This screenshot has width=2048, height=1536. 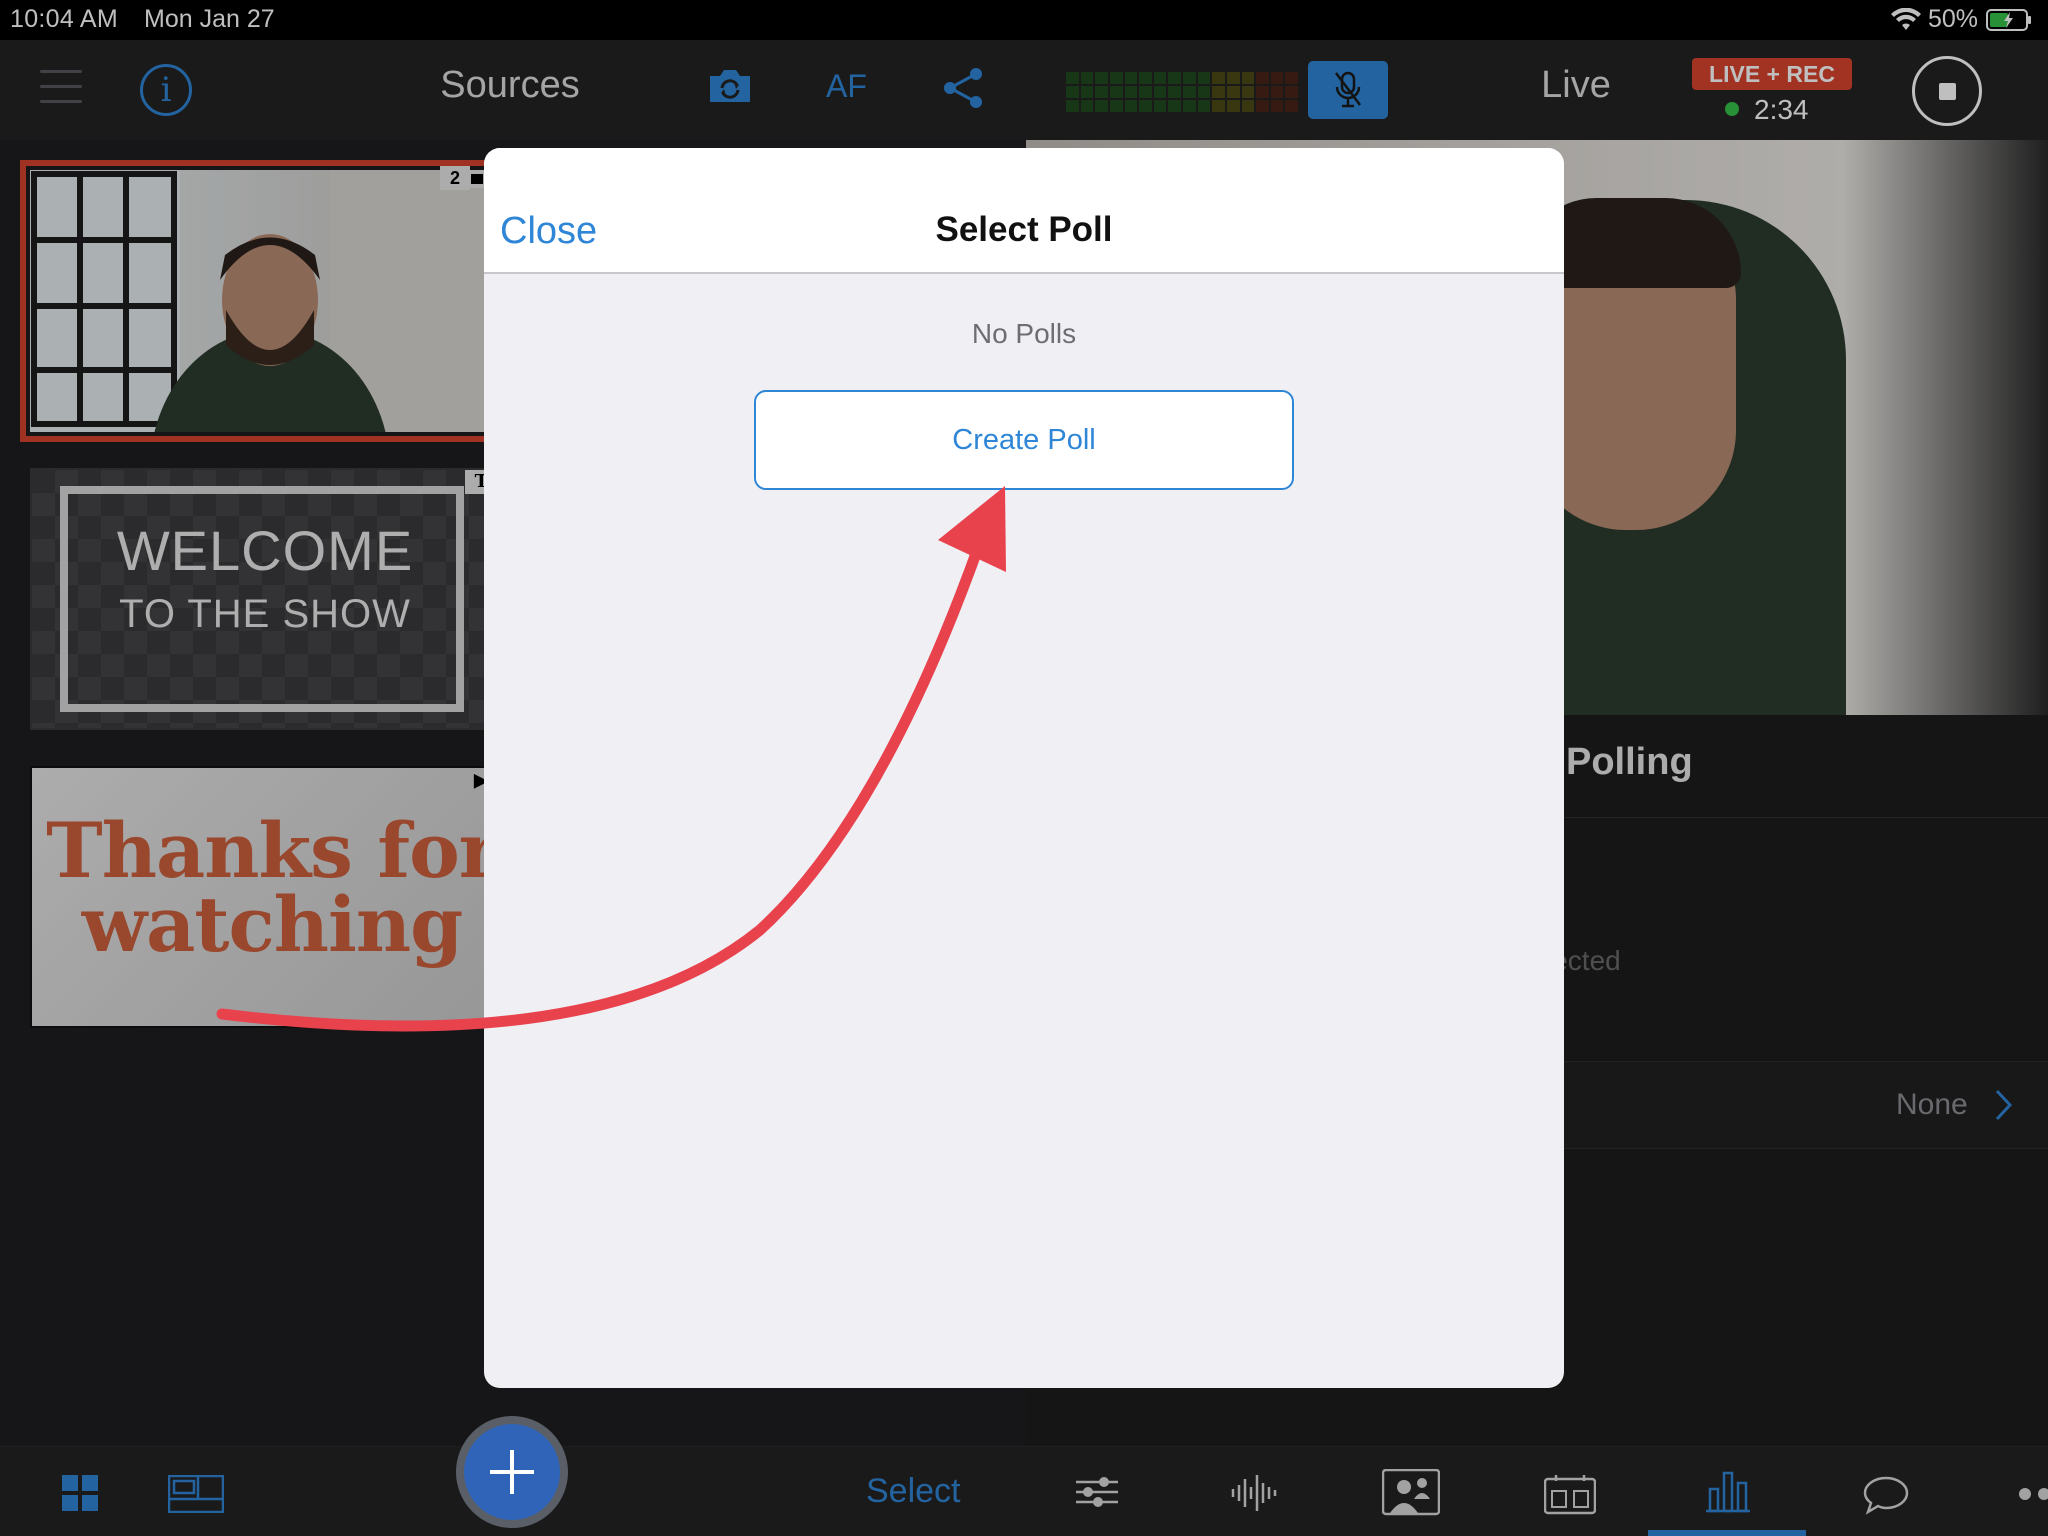 I want to click on create-poll-button: Create Poll, so click(x=1024, y=440).